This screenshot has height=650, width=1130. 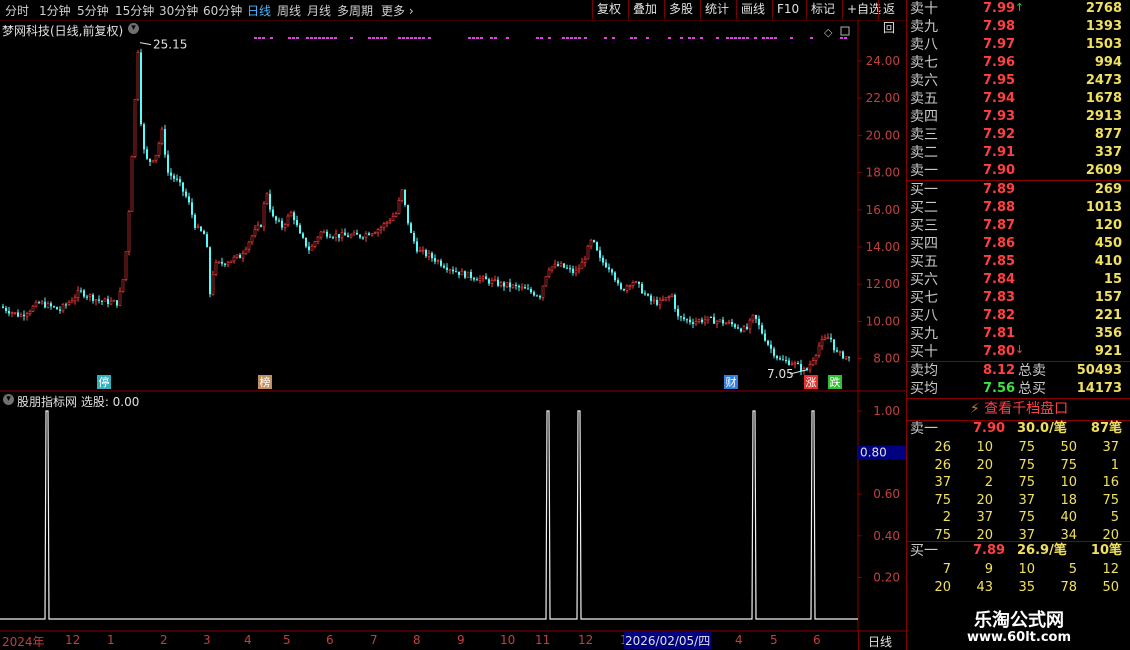 I want to click on total-volume: 14173, so click(x=1099, y=388).